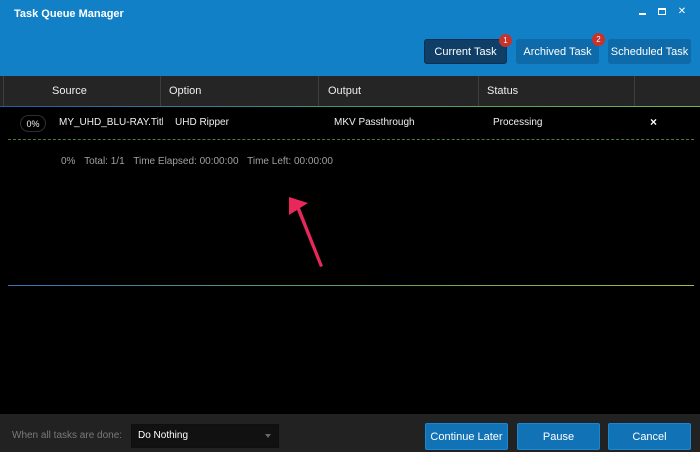 The width and height of the screenshot is (700, 452). I want to click on row-option: UHD Ripper, so click(202, 122).